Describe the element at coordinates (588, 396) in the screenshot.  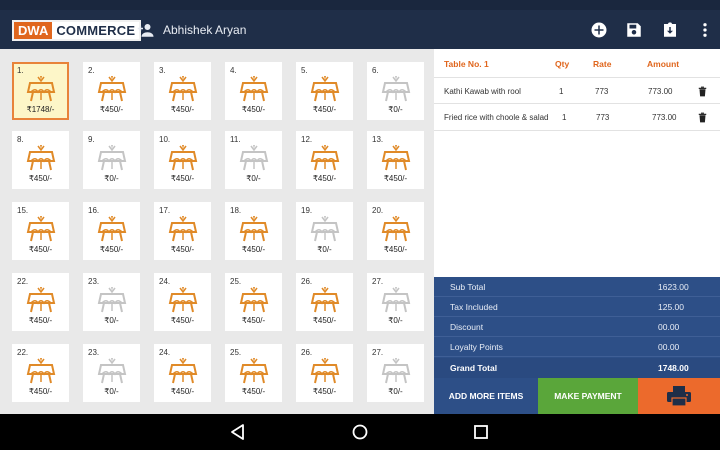
I see `make-payment-button: MAKE PAYMENT` at that location.